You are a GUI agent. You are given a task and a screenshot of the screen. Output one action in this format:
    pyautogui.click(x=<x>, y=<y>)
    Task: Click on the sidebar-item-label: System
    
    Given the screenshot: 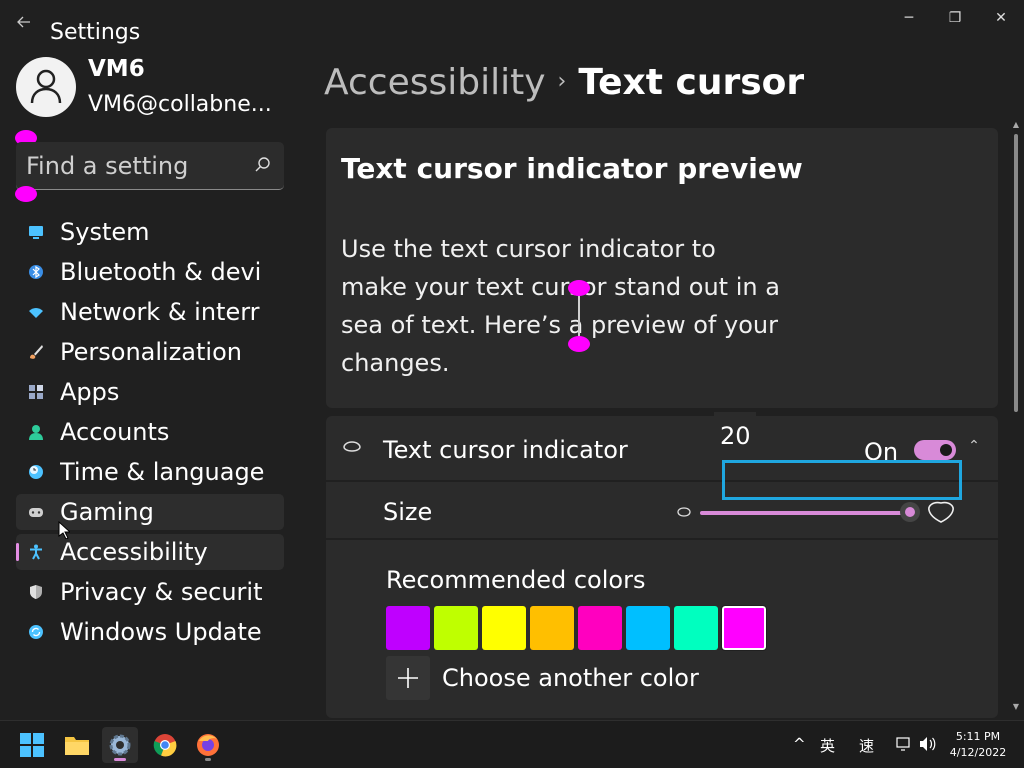 What is the action you would take?
    pyautogui.click(x=105, y=232)
    